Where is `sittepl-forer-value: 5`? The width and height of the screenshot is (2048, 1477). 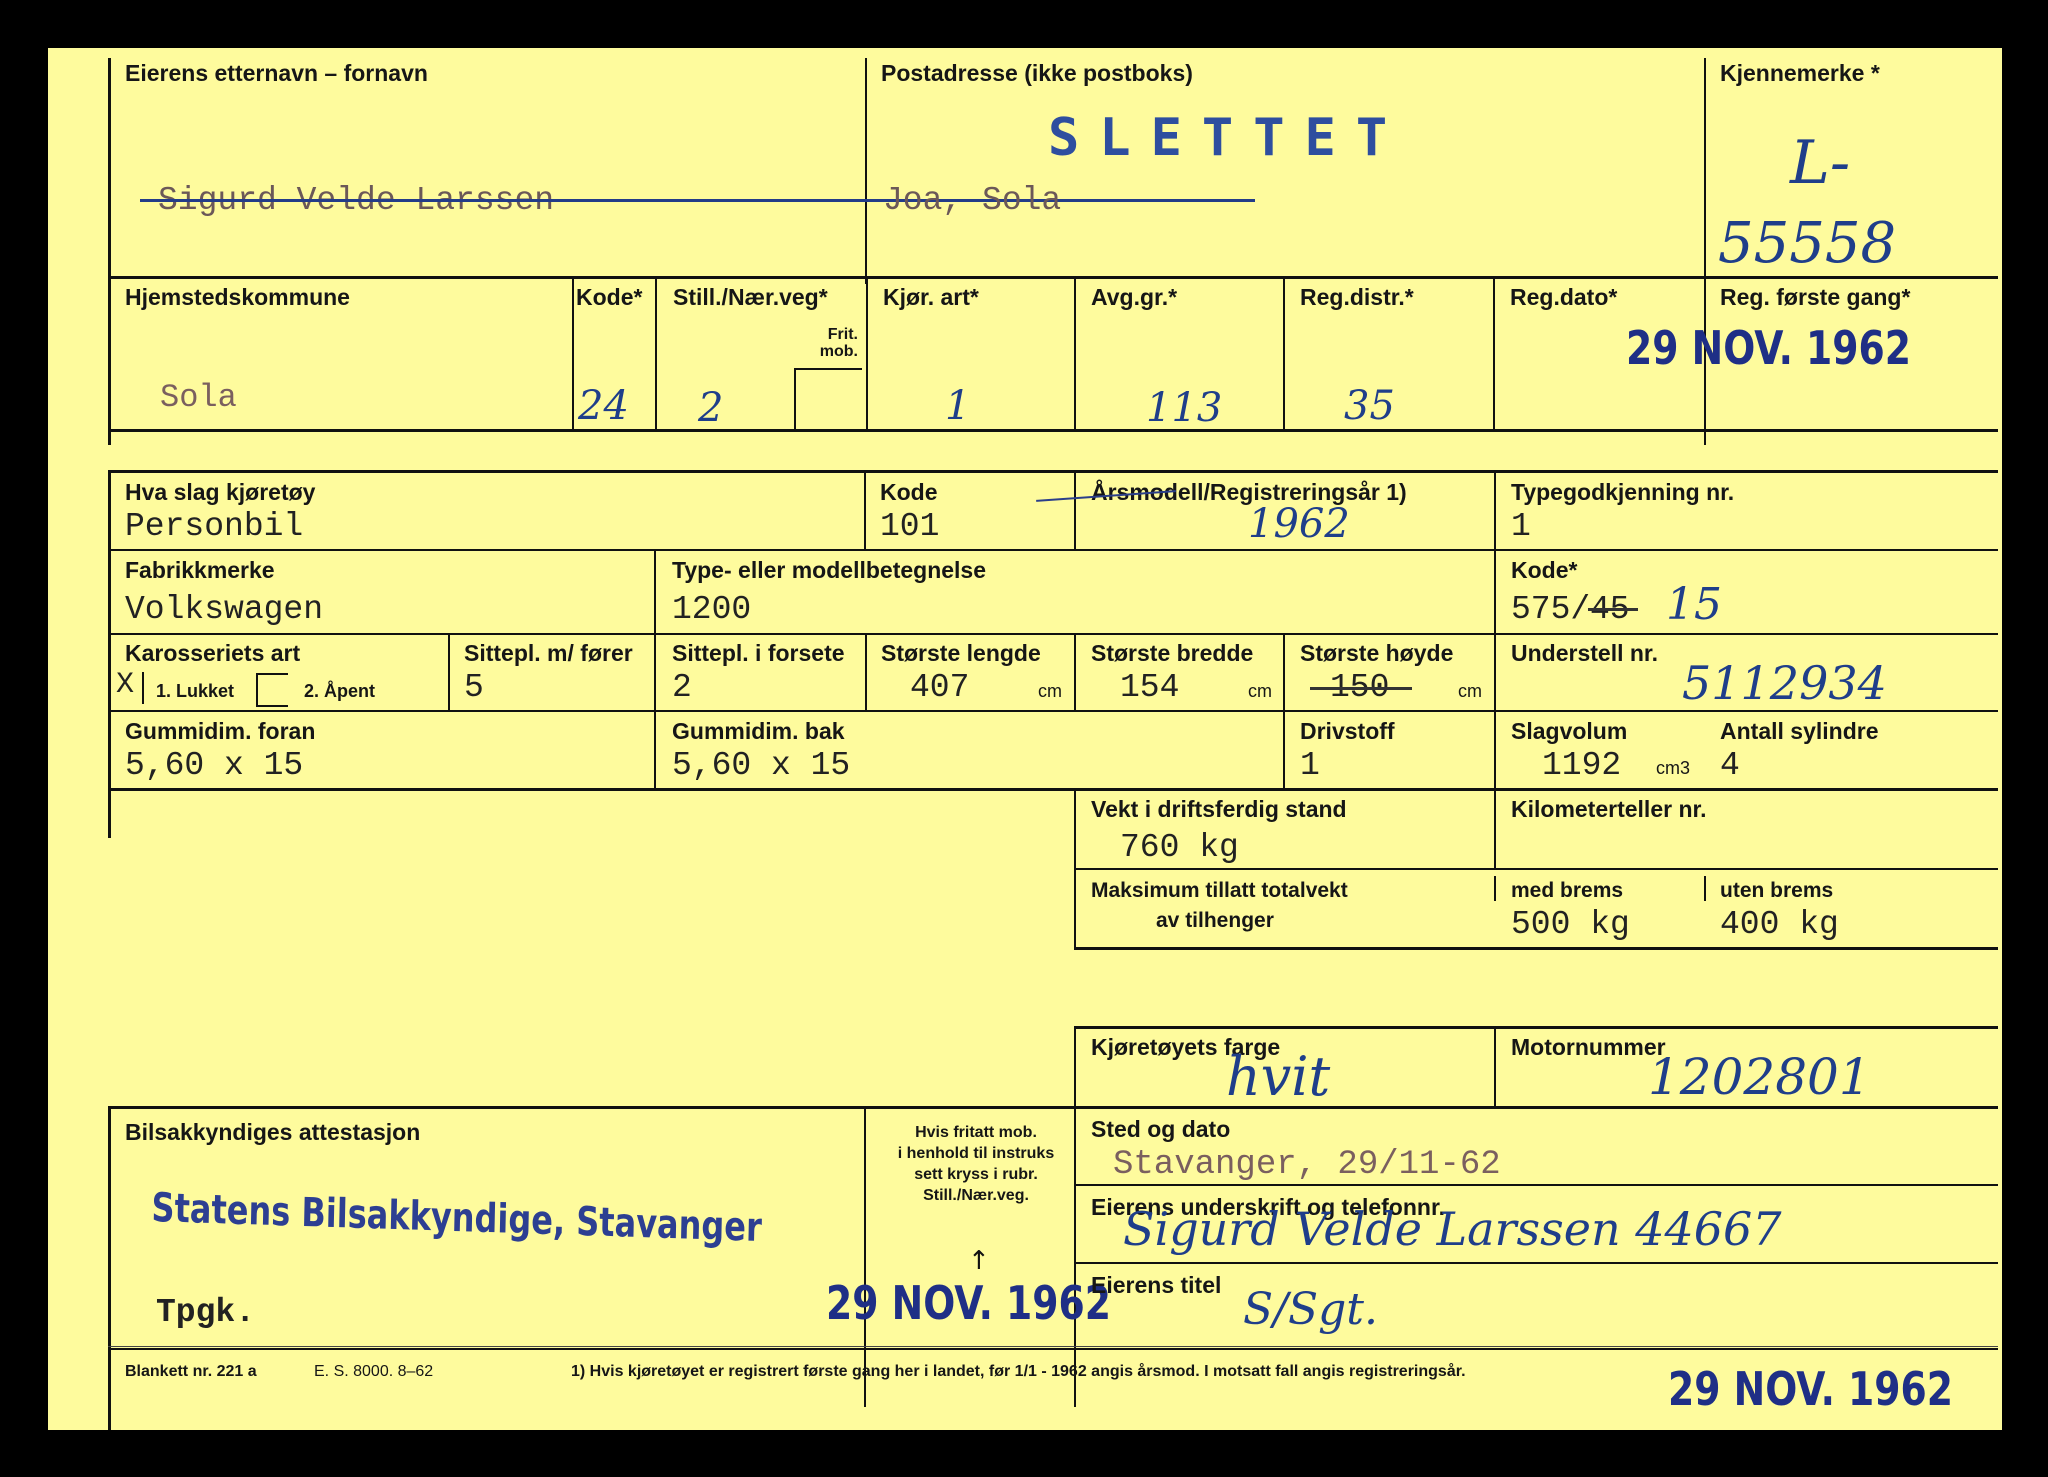
sittepl-forer-value: 5 is located at coordinates (474, 687).